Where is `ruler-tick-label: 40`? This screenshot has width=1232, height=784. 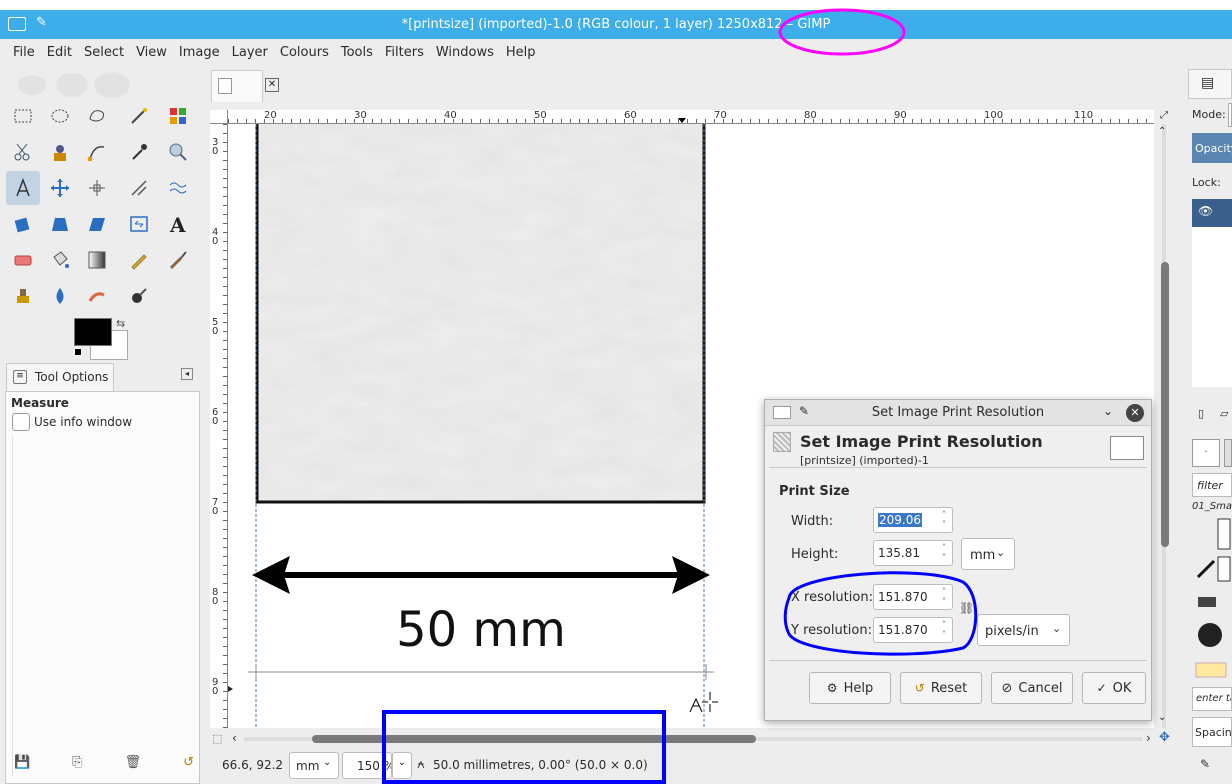 ruler-tick-label: 40 is located at coordinates (215, 237).